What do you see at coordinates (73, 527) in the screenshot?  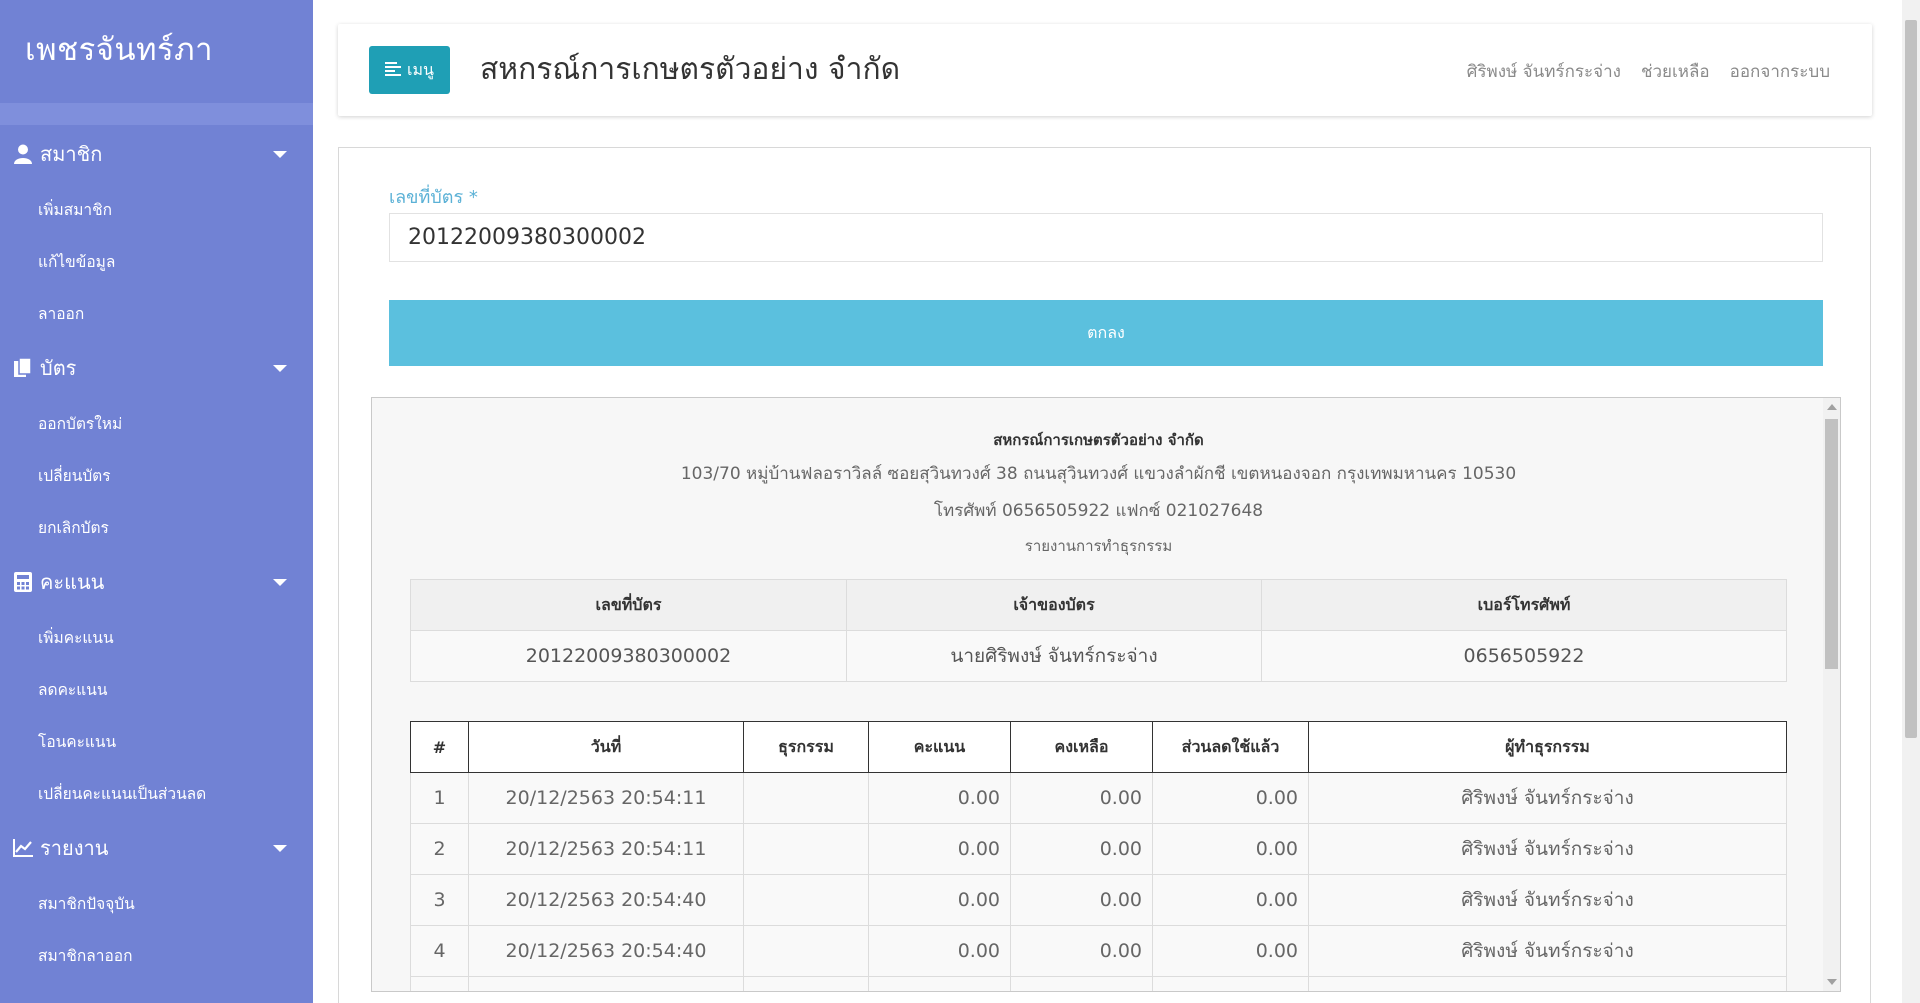 I see `sidebar-item-label: ยกเลิกบัตร` at bounding box center [73, 527].